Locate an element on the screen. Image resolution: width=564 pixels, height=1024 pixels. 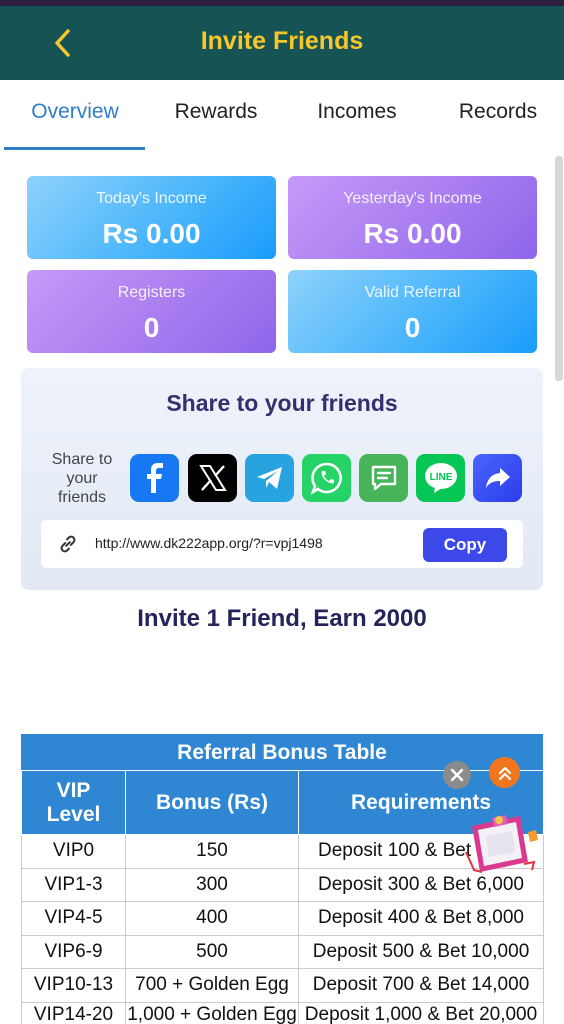
telegram-icon is located at coordinates (269, 478).